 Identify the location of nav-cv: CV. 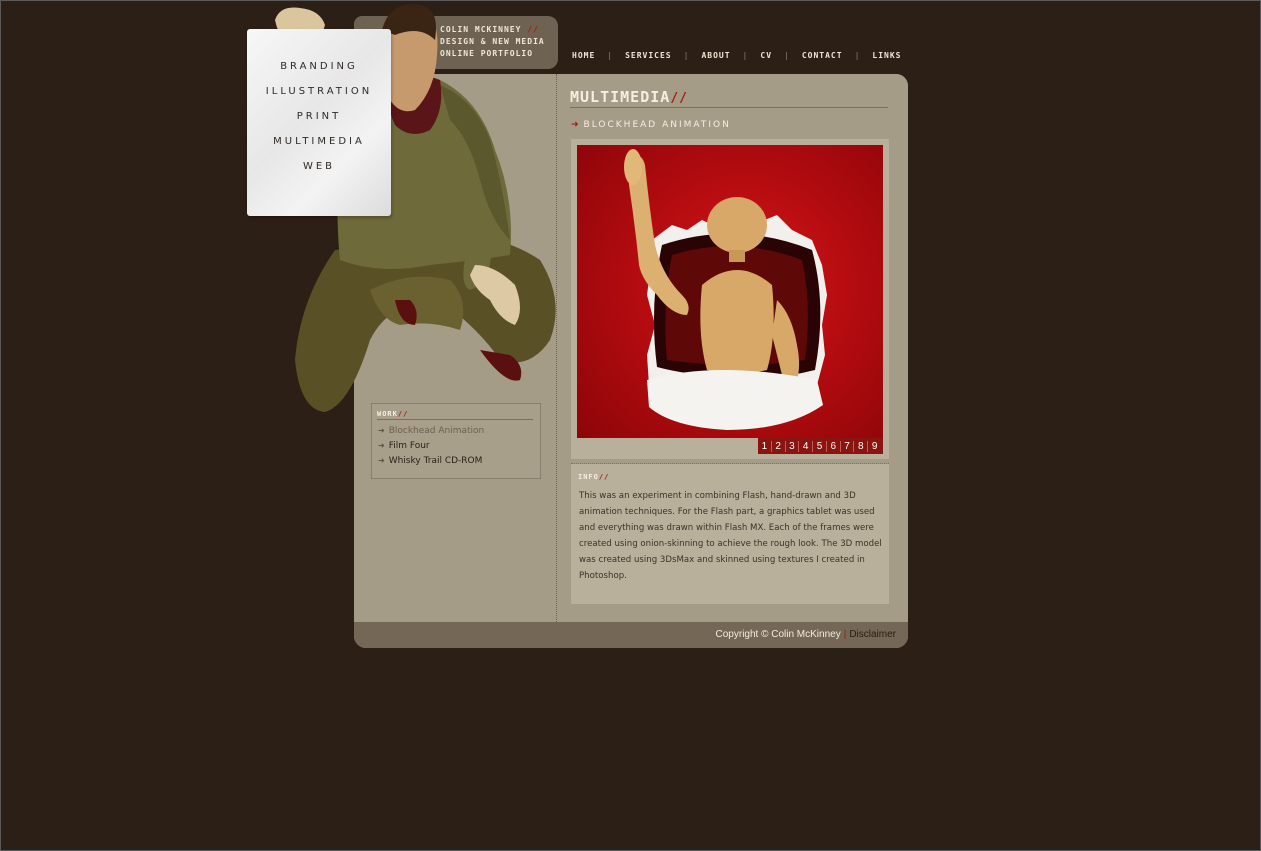
(766, 55).